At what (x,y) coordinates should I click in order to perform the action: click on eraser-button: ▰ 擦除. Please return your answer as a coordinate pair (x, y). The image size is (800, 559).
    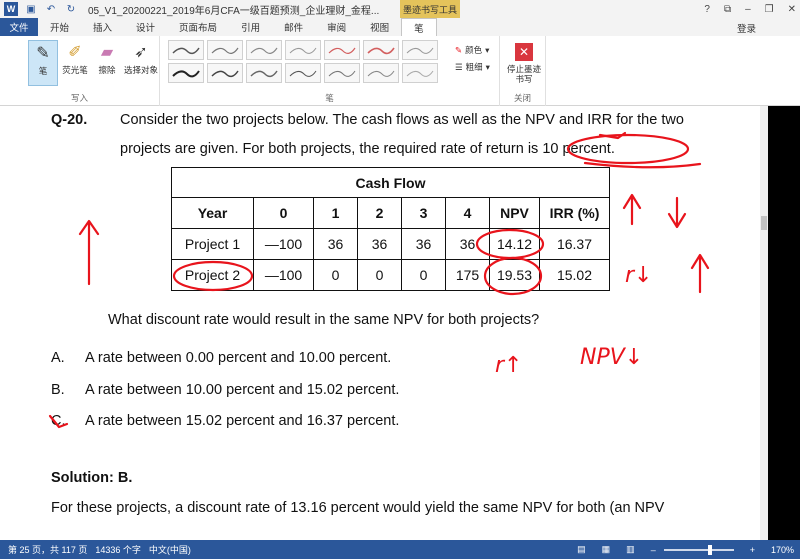
    Looking at the image, I should click on (107, 58).